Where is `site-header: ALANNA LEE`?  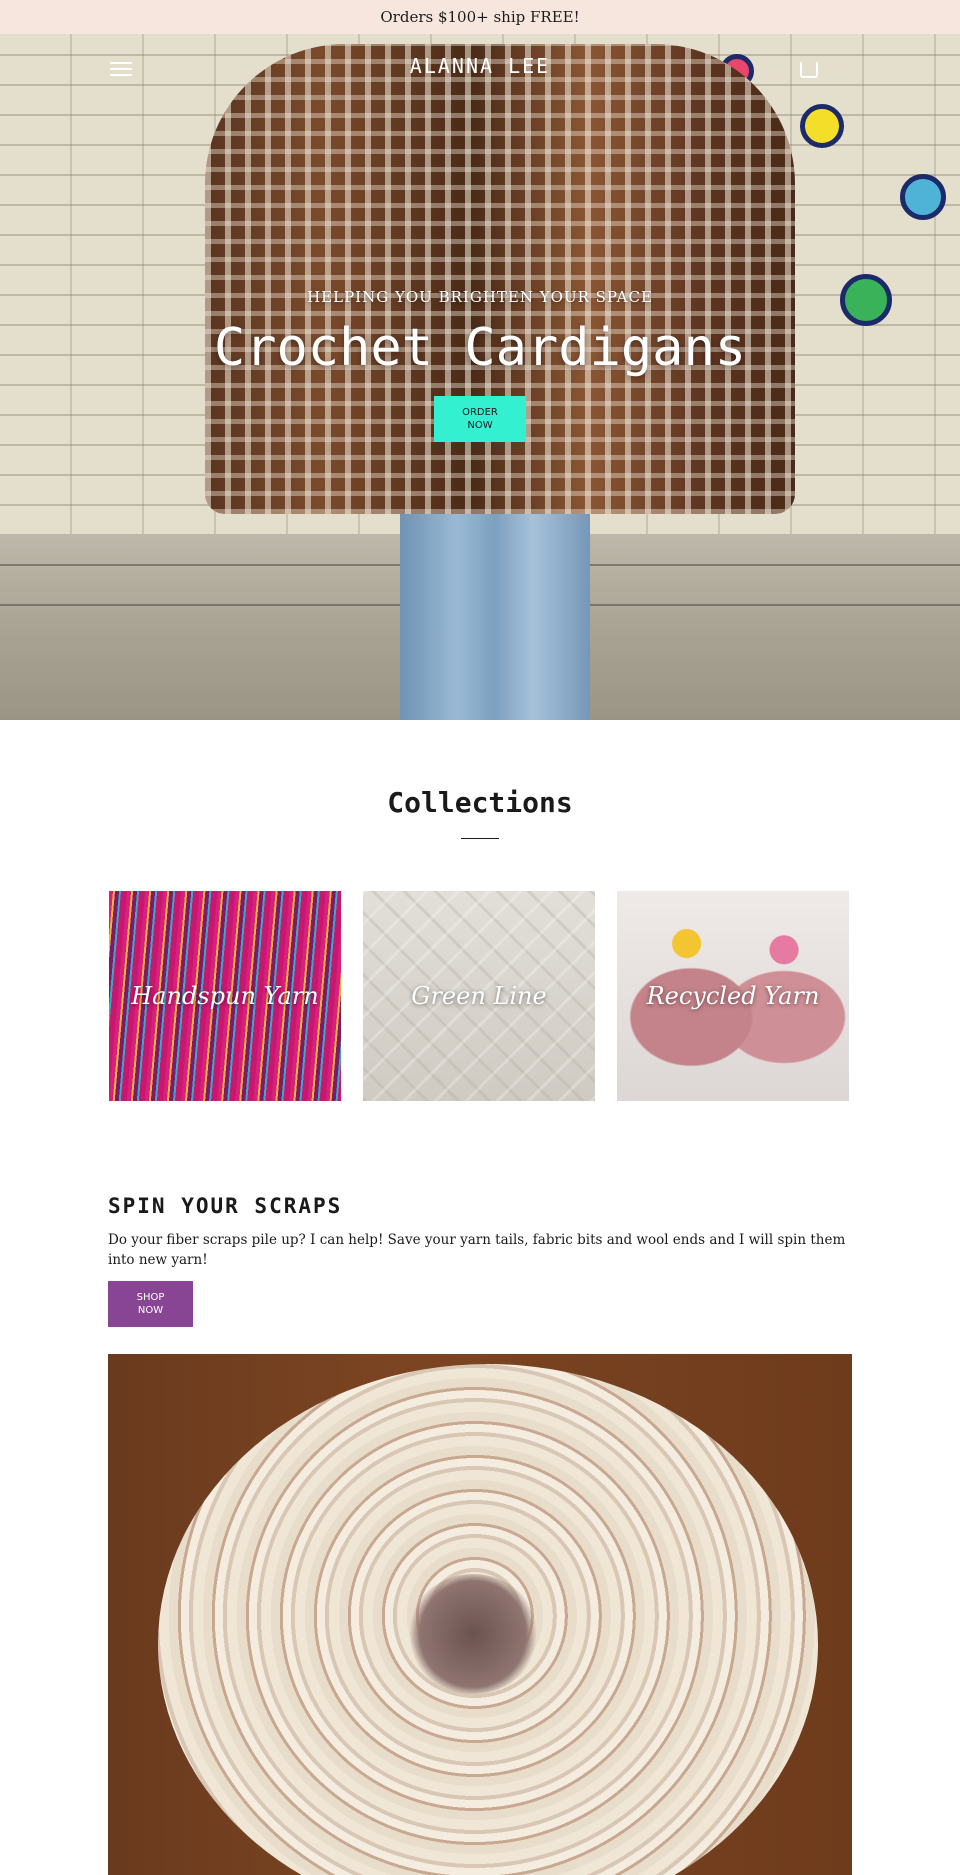 site-header: ALANNA LEE is located at coordinates (480, 68).